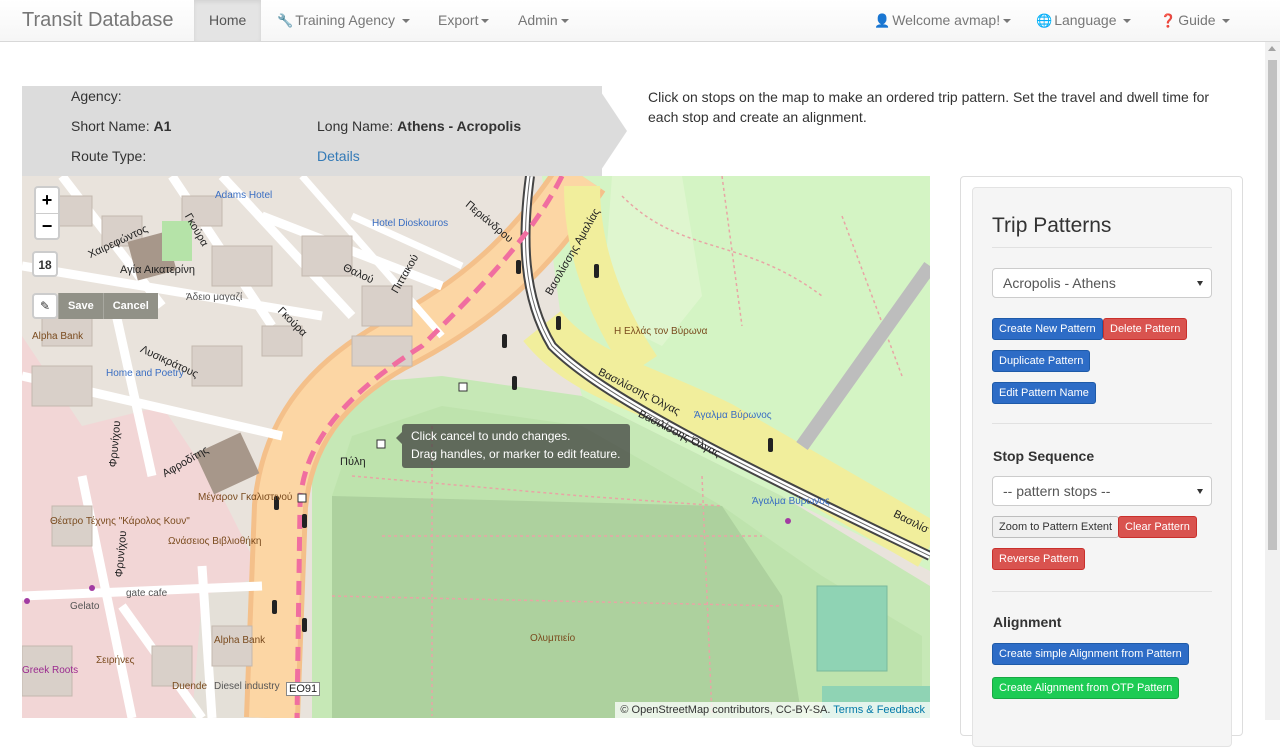 The image size is (1280, 747). What do you see at coordinates (879, 710) in the screenshot?
I see `terms-feedback-link: Terms & Feedback` at bounding box center [879, 710].